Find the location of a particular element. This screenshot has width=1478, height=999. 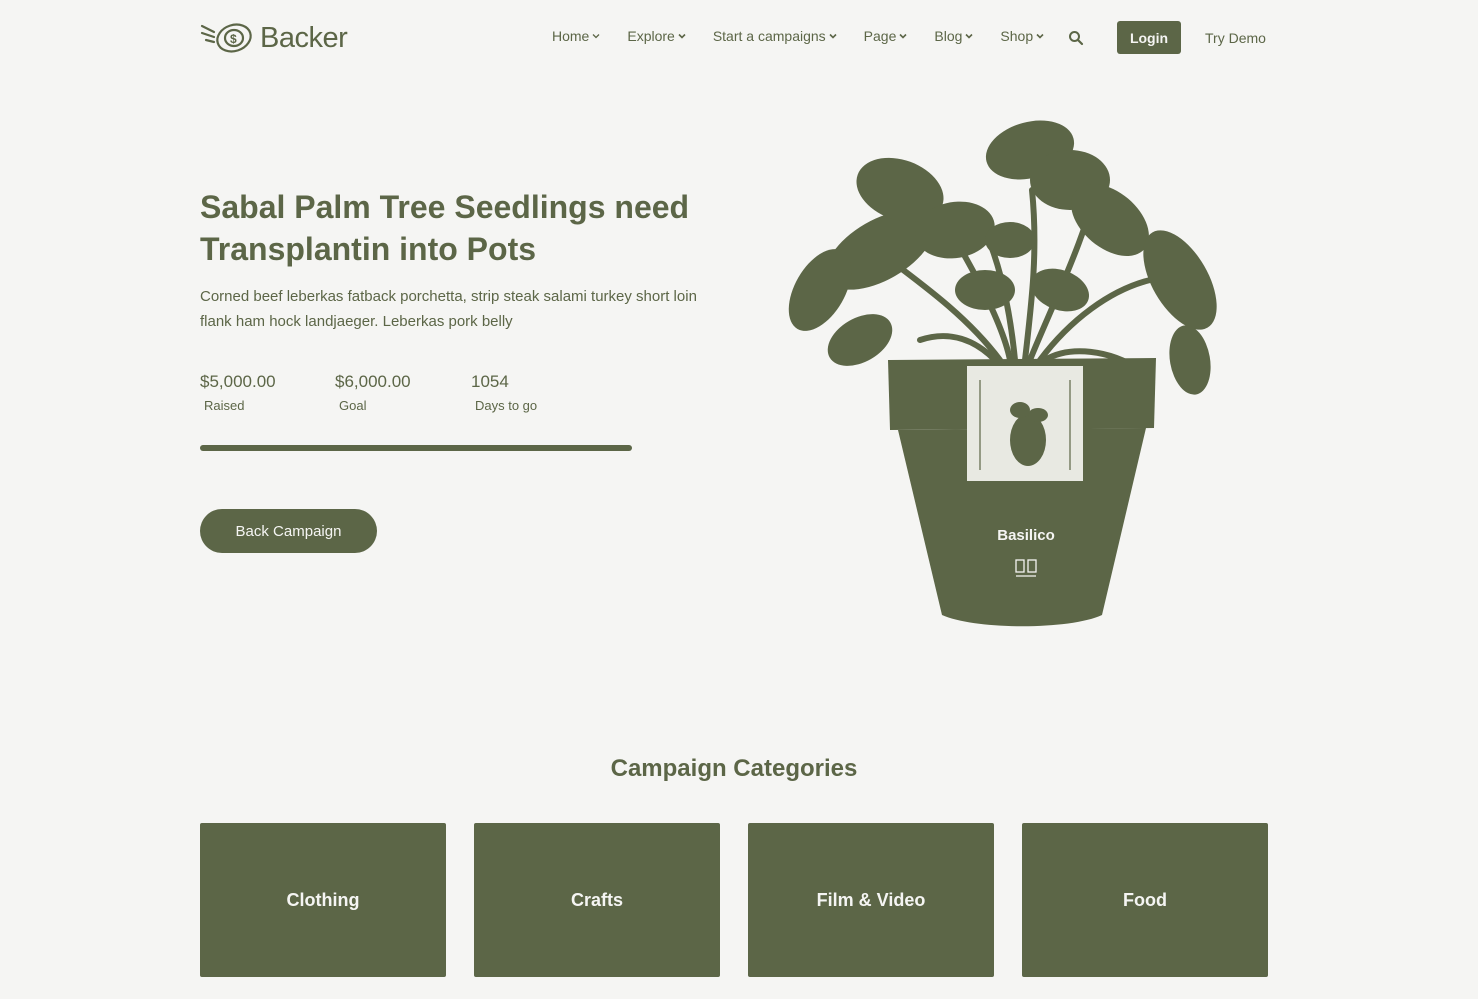

nav-page-label: Page is located at coordinates (880, 36).